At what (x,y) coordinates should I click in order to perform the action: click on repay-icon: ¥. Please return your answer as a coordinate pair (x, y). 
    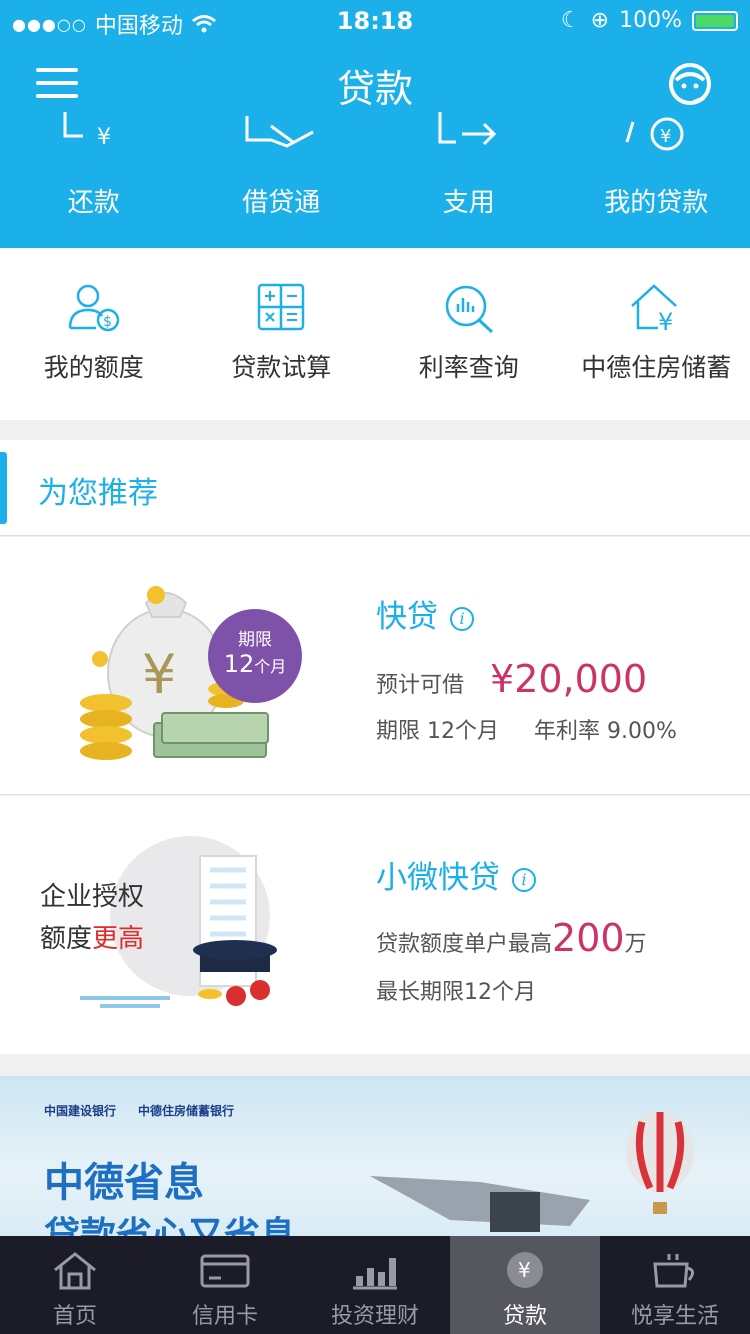
    Looking at the image, I should click on (87, 131).